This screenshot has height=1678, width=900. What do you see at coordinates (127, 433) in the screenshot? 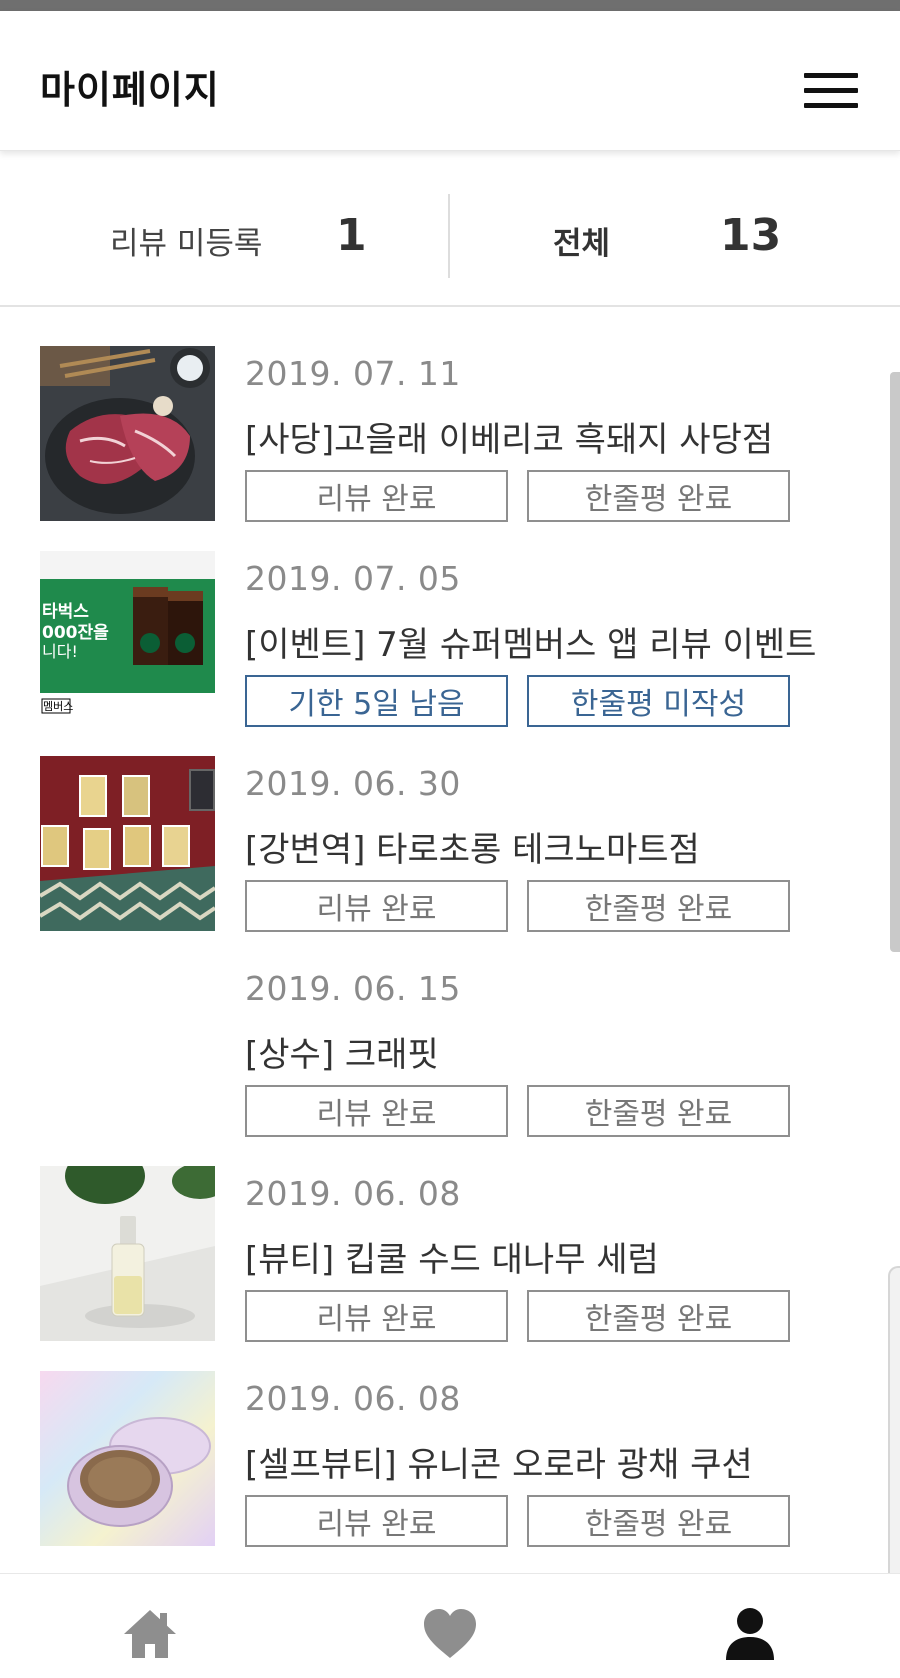
I see `grilled-pork-thumbnail` at bounding box center [127, 433].